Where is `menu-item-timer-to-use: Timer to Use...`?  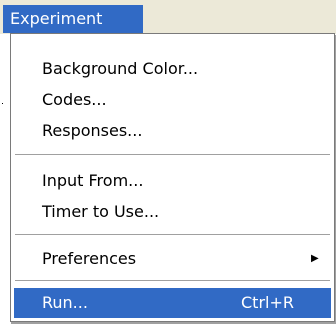 menu-item-timer-to-use: Timer to Use... is located at coordinates (172, 212).